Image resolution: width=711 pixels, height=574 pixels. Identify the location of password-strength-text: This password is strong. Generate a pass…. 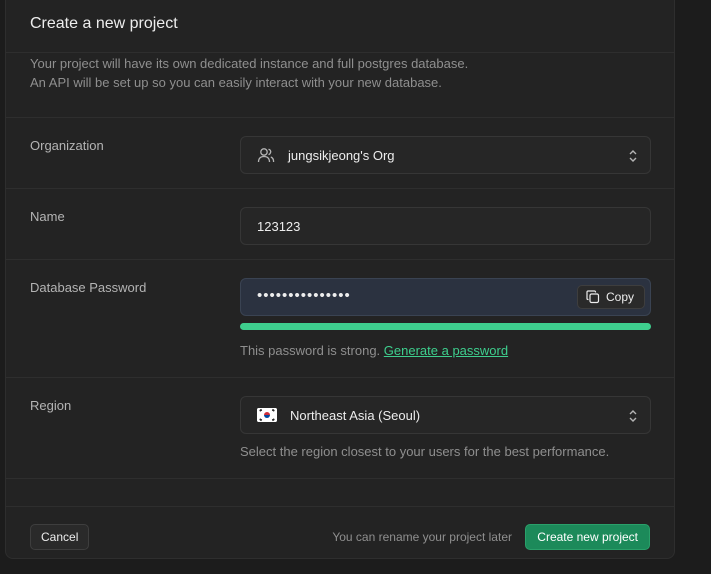
(374, 350).